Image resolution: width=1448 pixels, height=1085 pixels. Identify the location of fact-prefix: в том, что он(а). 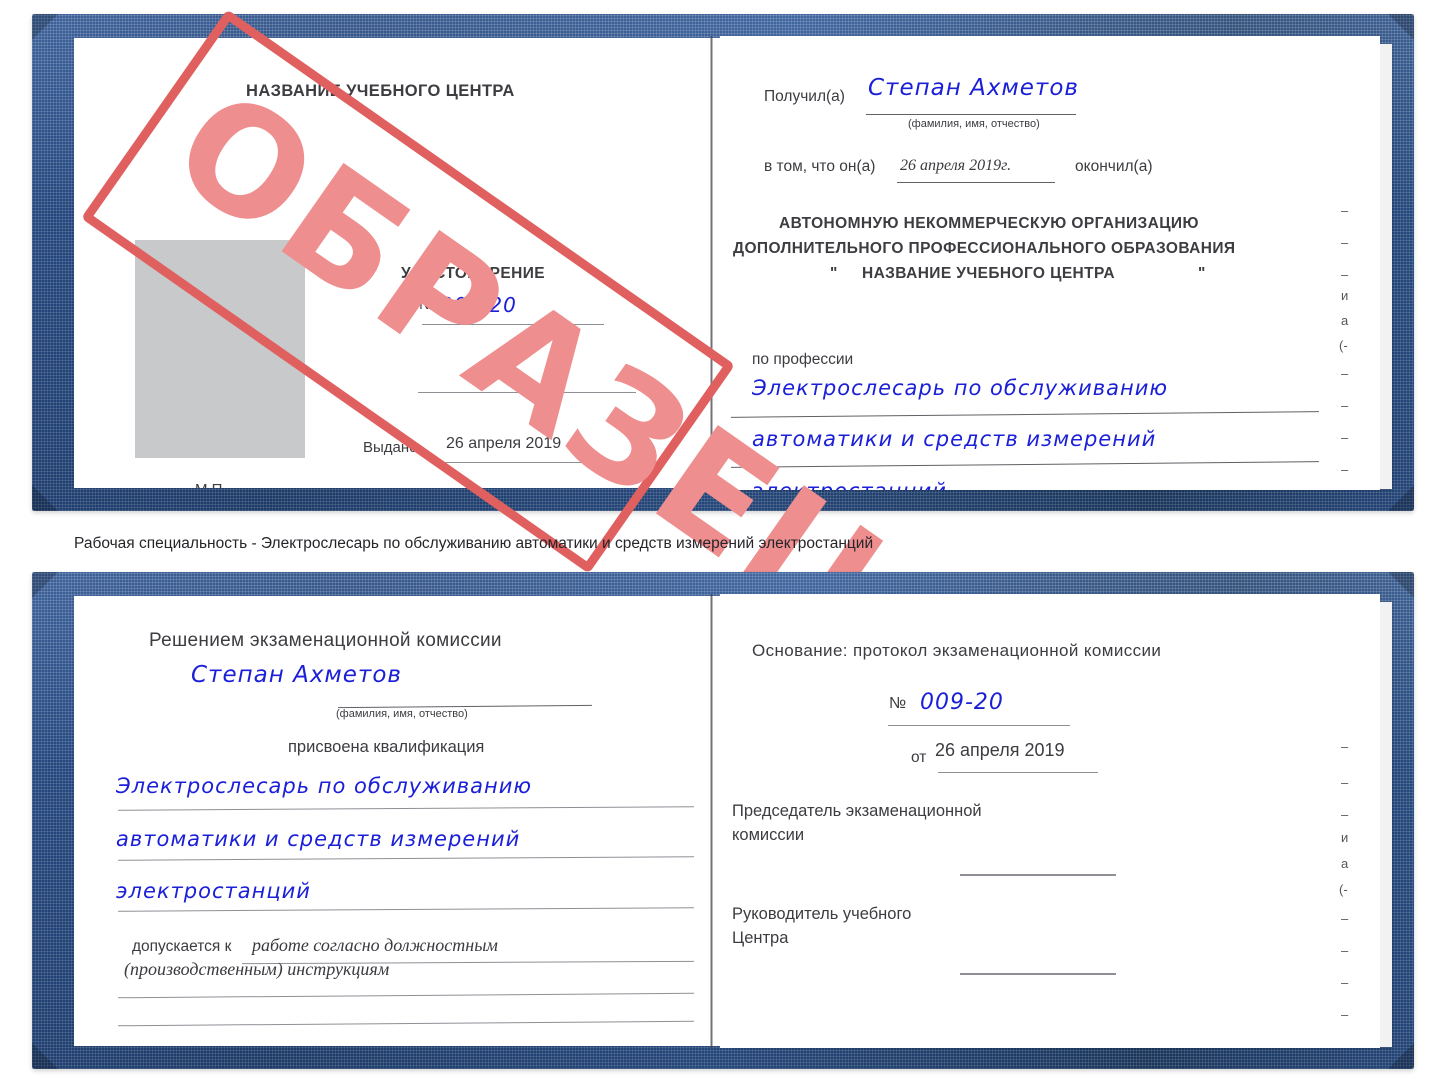
(820, 166).